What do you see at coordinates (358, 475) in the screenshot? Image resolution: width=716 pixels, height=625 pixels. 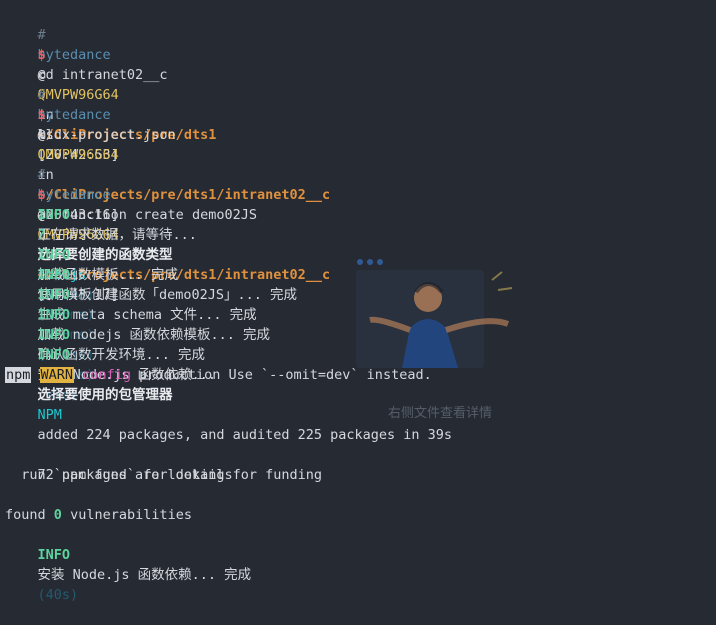 I see `npm-fund-hint-line: run `npm fund` for details` at bounding box center [358, 475].